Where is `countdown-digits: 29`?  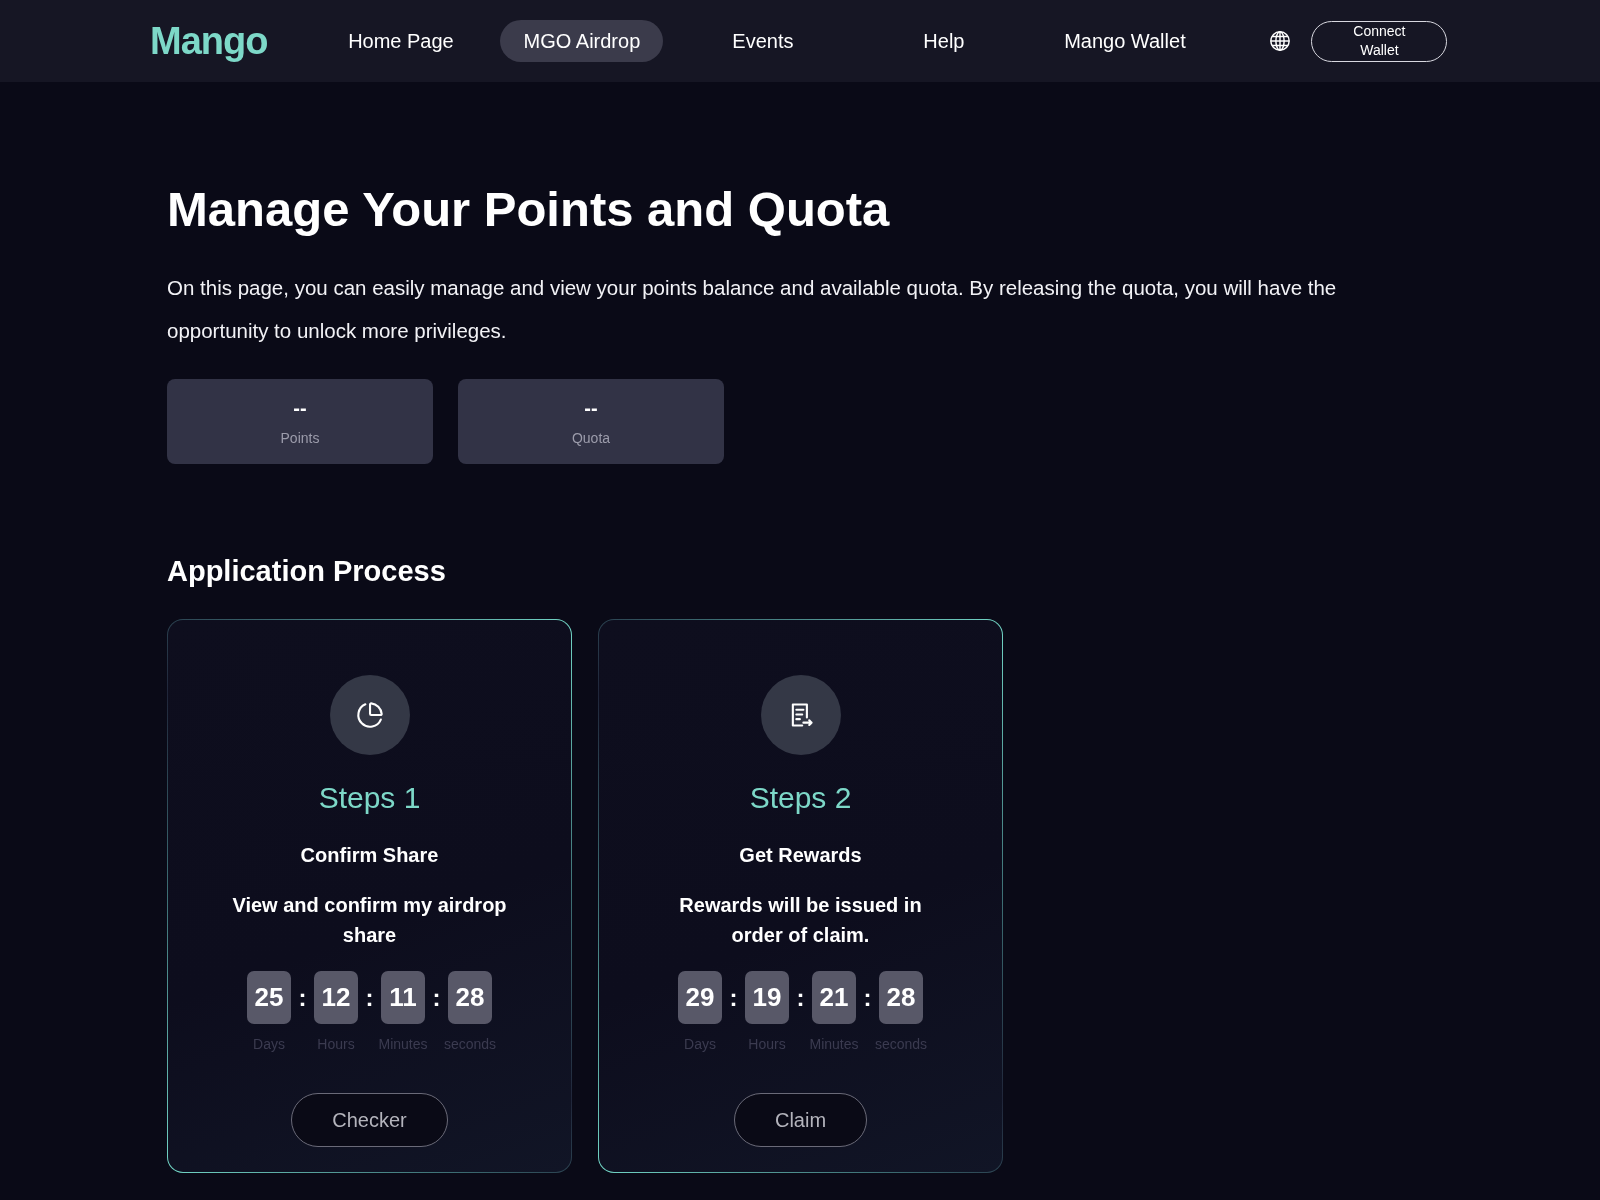
countdown-digits: 29 is located at coordinates (700, 997).